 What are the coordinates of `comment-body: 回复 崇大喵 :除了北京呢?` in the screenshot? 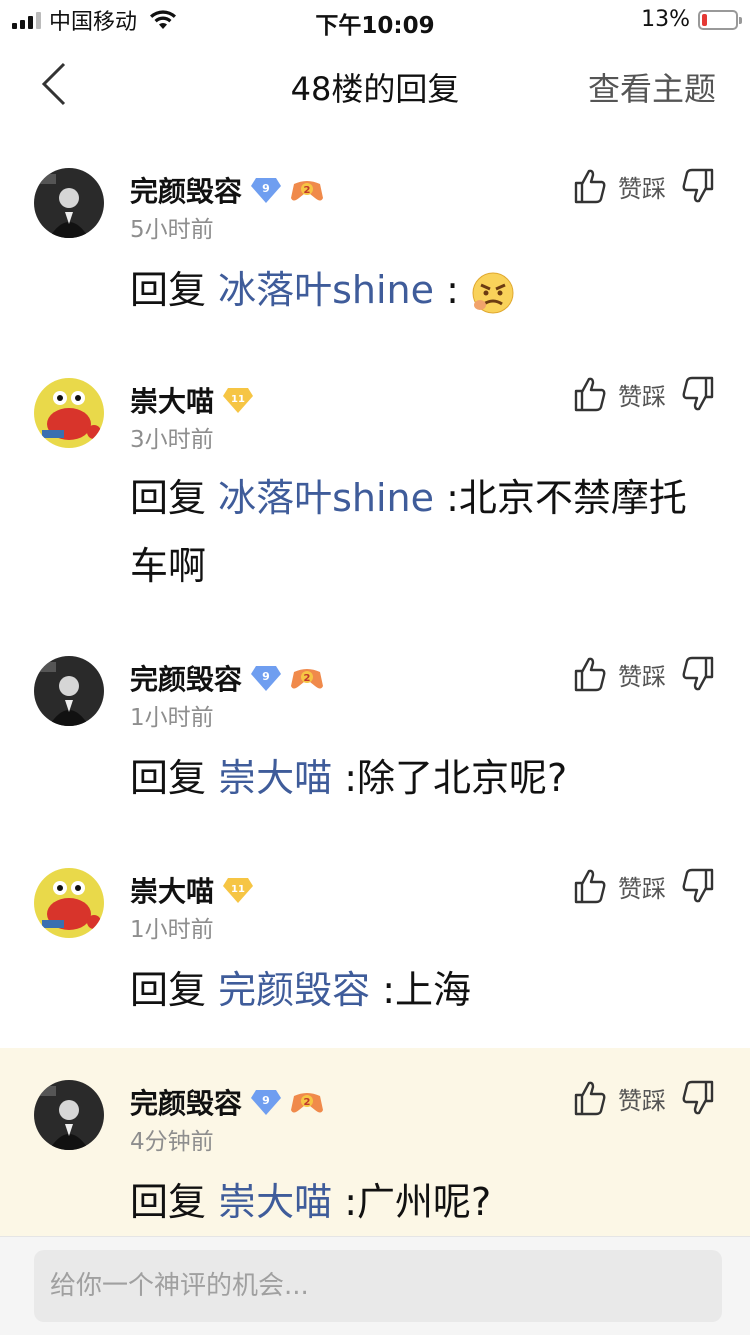 It's located at (415, 778).